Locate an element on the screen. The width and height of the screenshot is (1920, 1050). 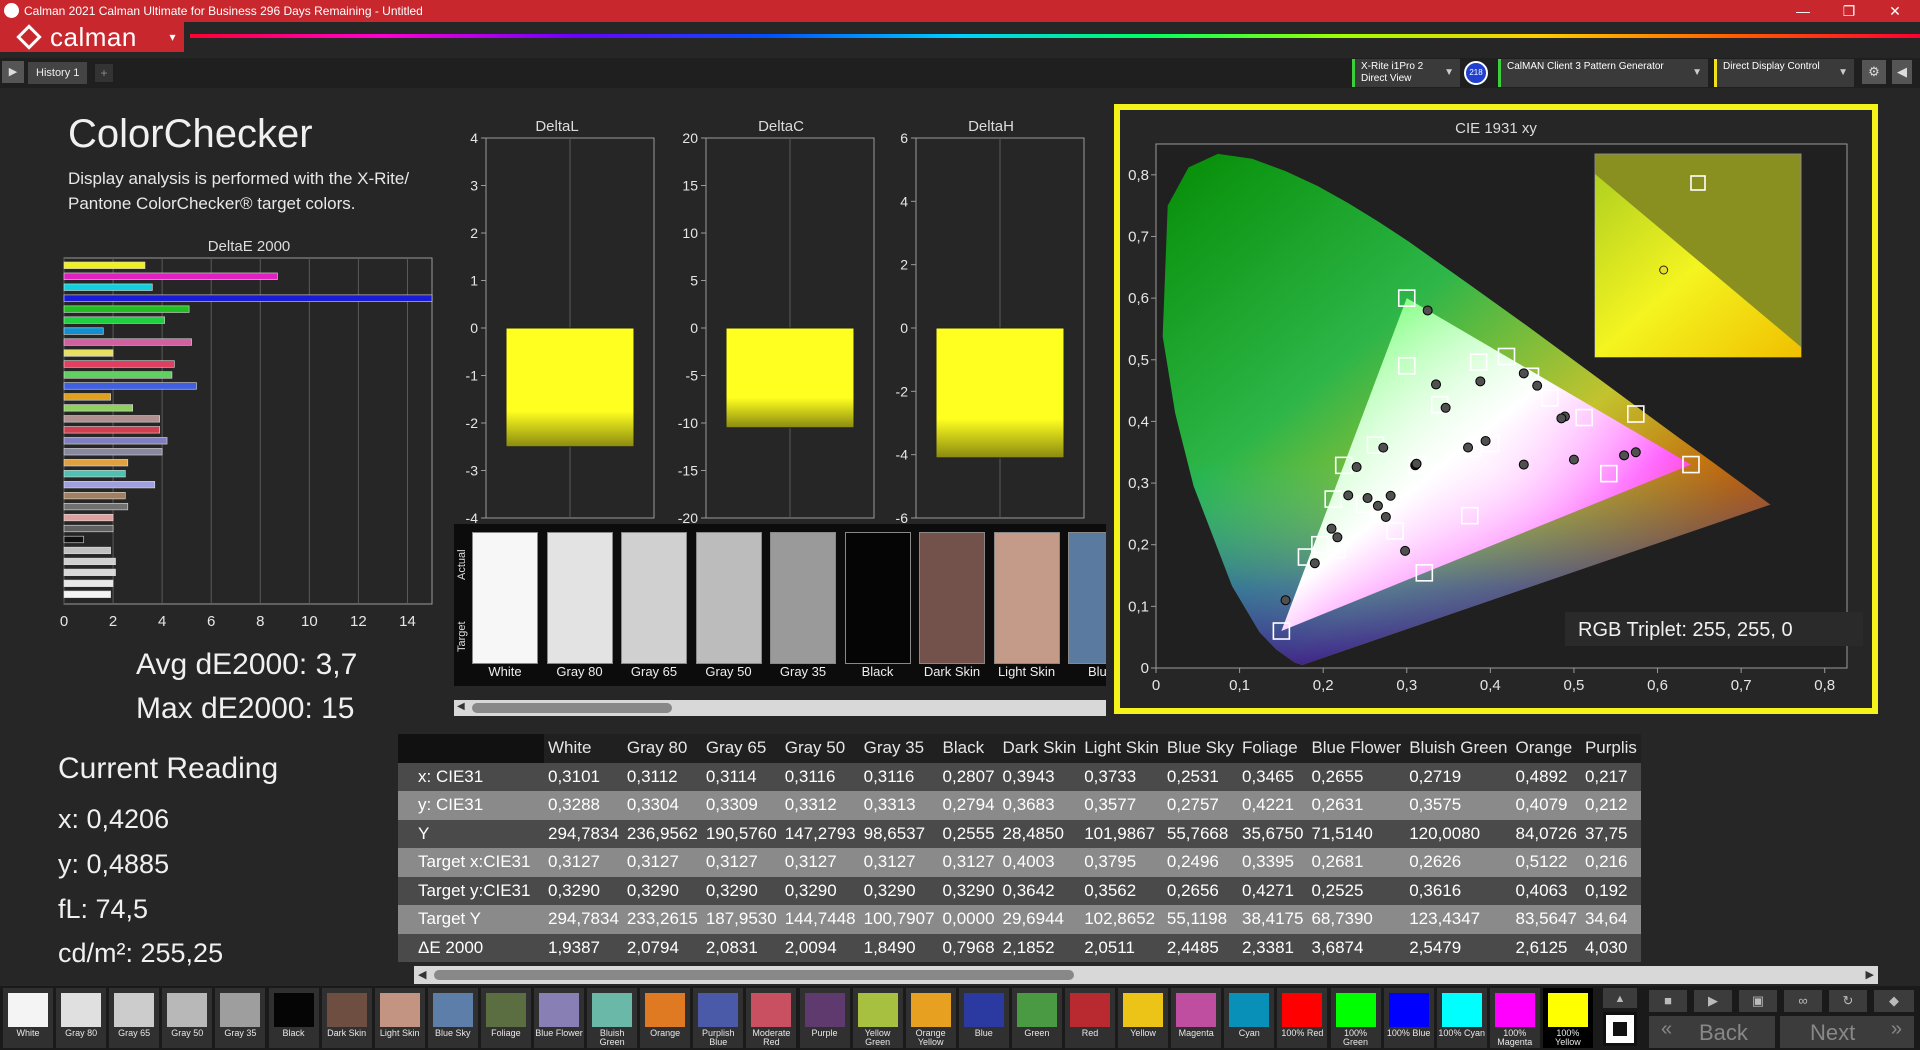
x-tick-label: 0,5 is located at coordinates (1574, 685).